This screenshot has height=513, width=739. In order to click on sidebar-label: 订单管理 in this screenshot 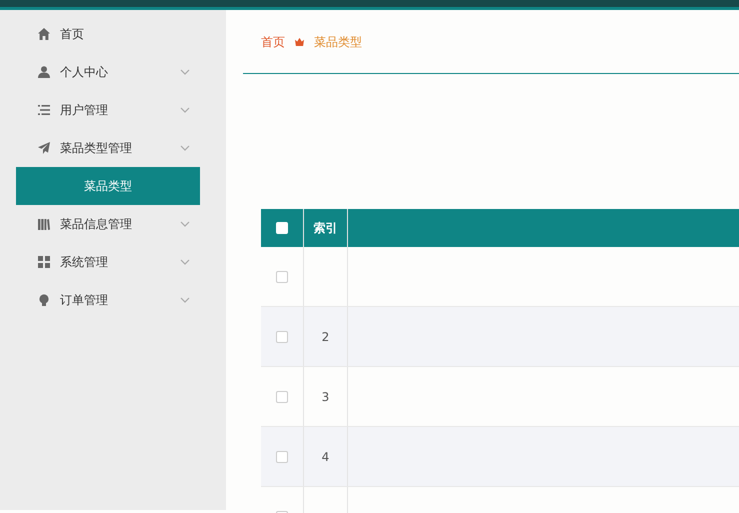, I will do `click(84, 300)`.